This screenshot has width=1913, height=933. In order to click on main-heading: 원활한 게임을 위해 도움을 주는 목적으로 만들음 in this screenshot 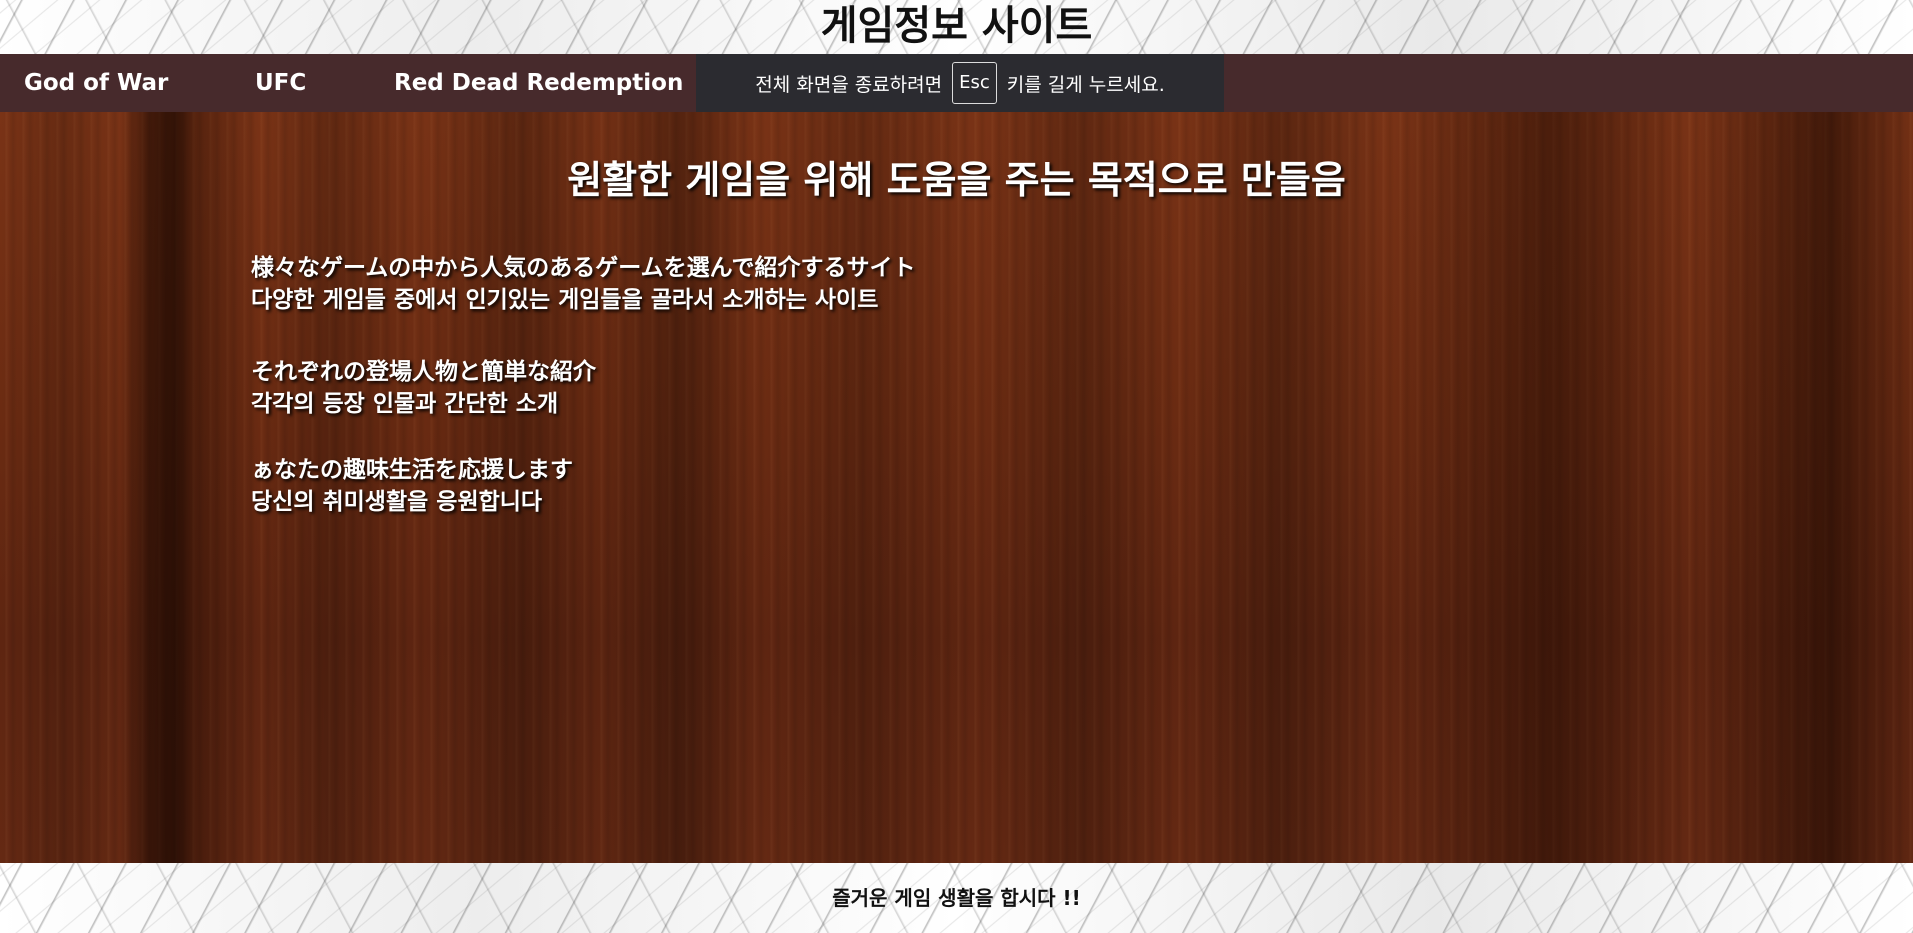, I will do `click(956, 180)`.